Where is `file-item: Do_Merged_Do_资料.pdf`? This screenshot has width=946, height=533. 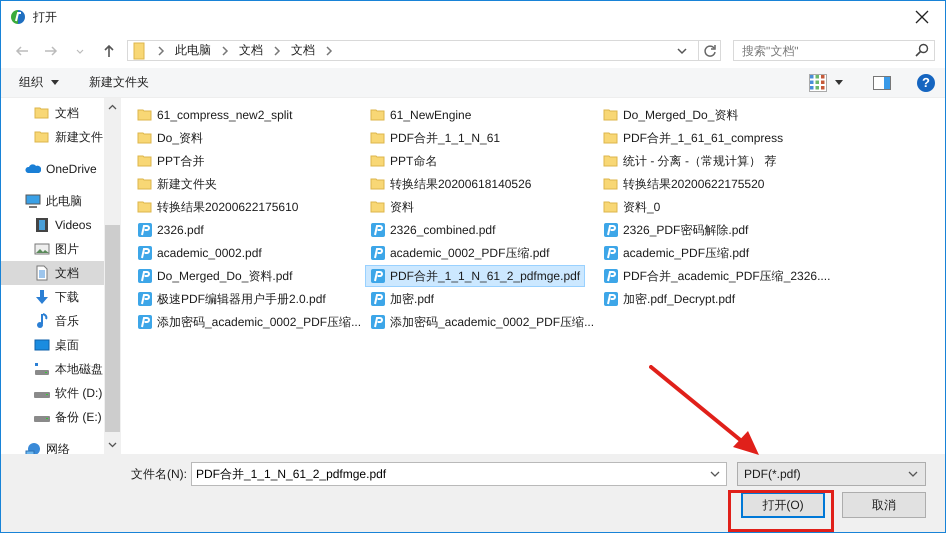
file-item: Do_Merged_Do_资料.pdf is located at coordinates (215, 276).